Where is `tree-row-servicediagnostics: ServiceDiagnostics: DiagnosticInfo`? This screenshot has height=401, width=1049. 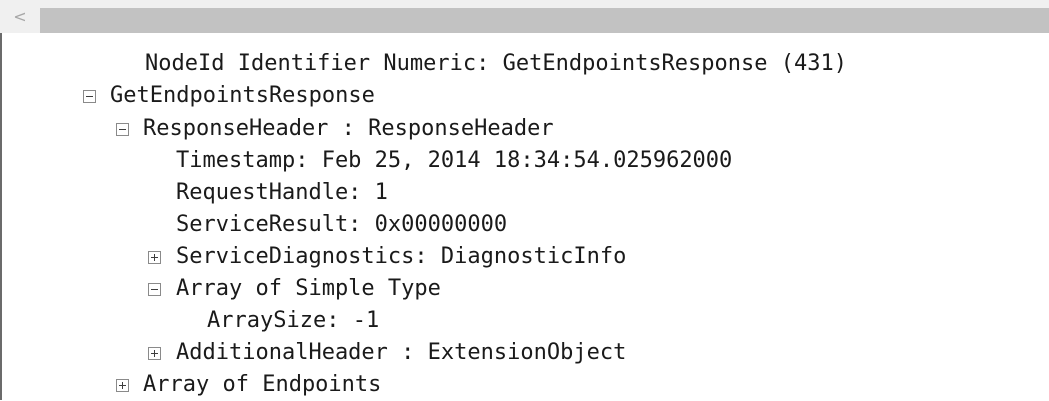
tree-row-servicediagnostics: ServiceDiagnostics: DiagnosticInfo is located at coordinates (401, 257).